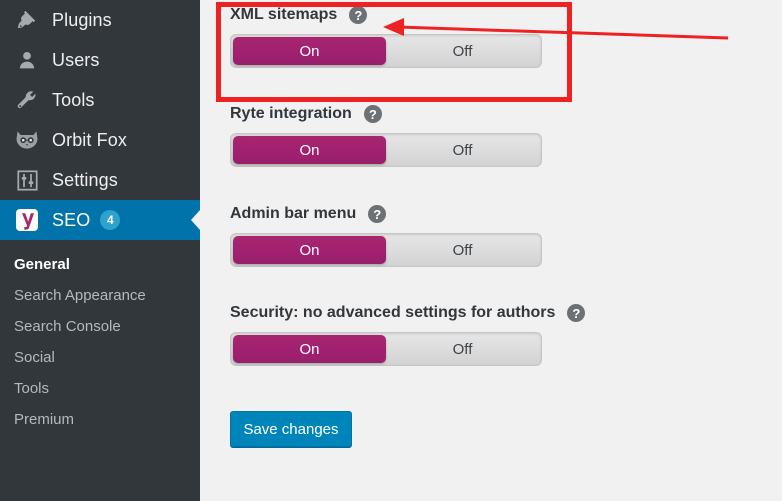 The height and width of the screenshot is (501, 782). I want to click on save-changes-button: Save changes, so click(291, 429).